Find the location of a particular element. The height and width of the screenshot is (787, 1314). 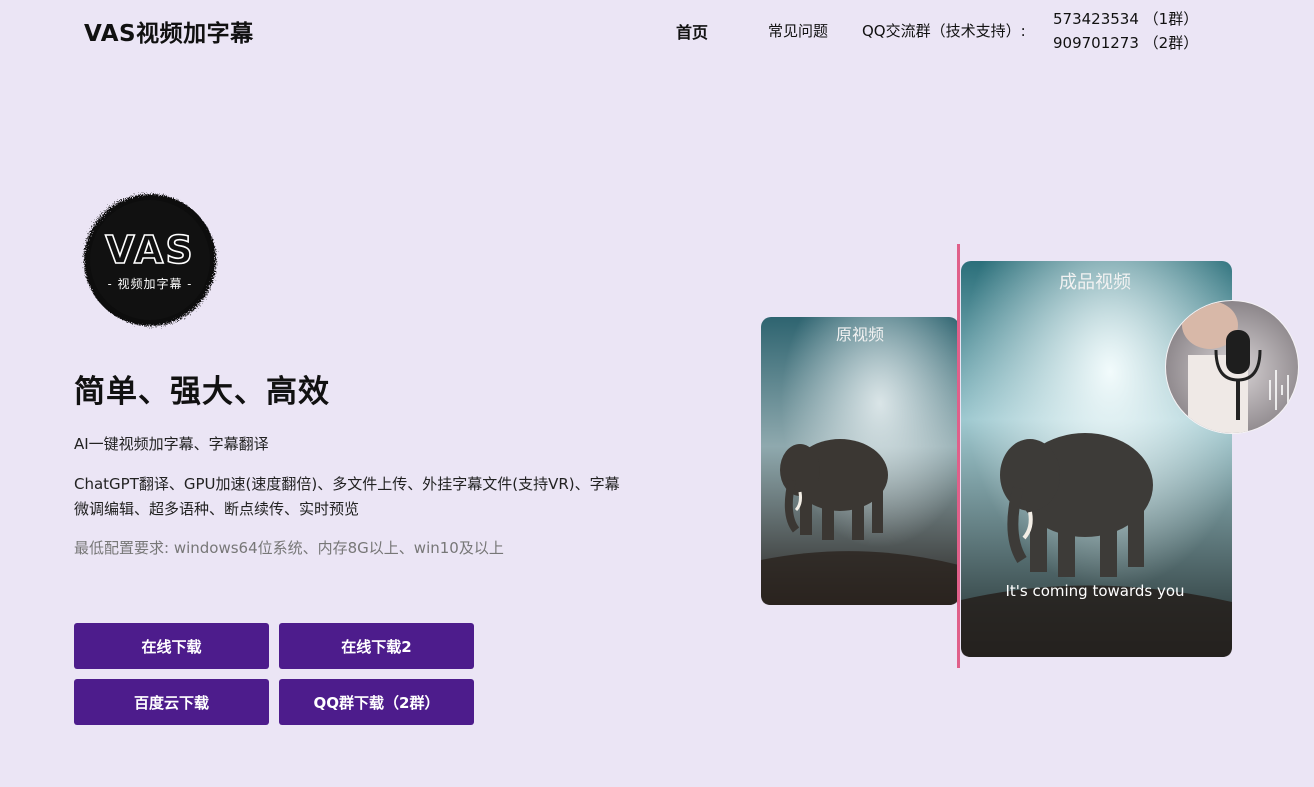

qq-group-2: 909701273 （2群） is located at coordinates (1125, 42).